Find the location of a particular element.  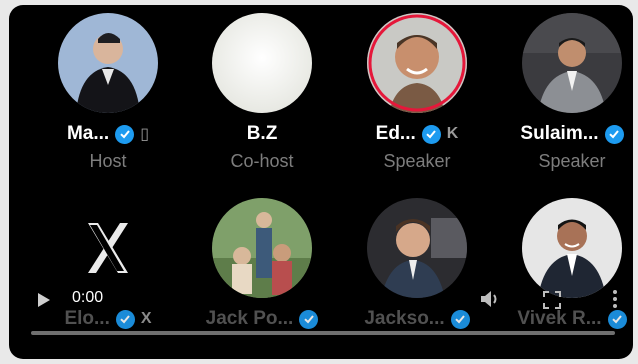

current-time: 0:00 is located at coordinates (88, 297).